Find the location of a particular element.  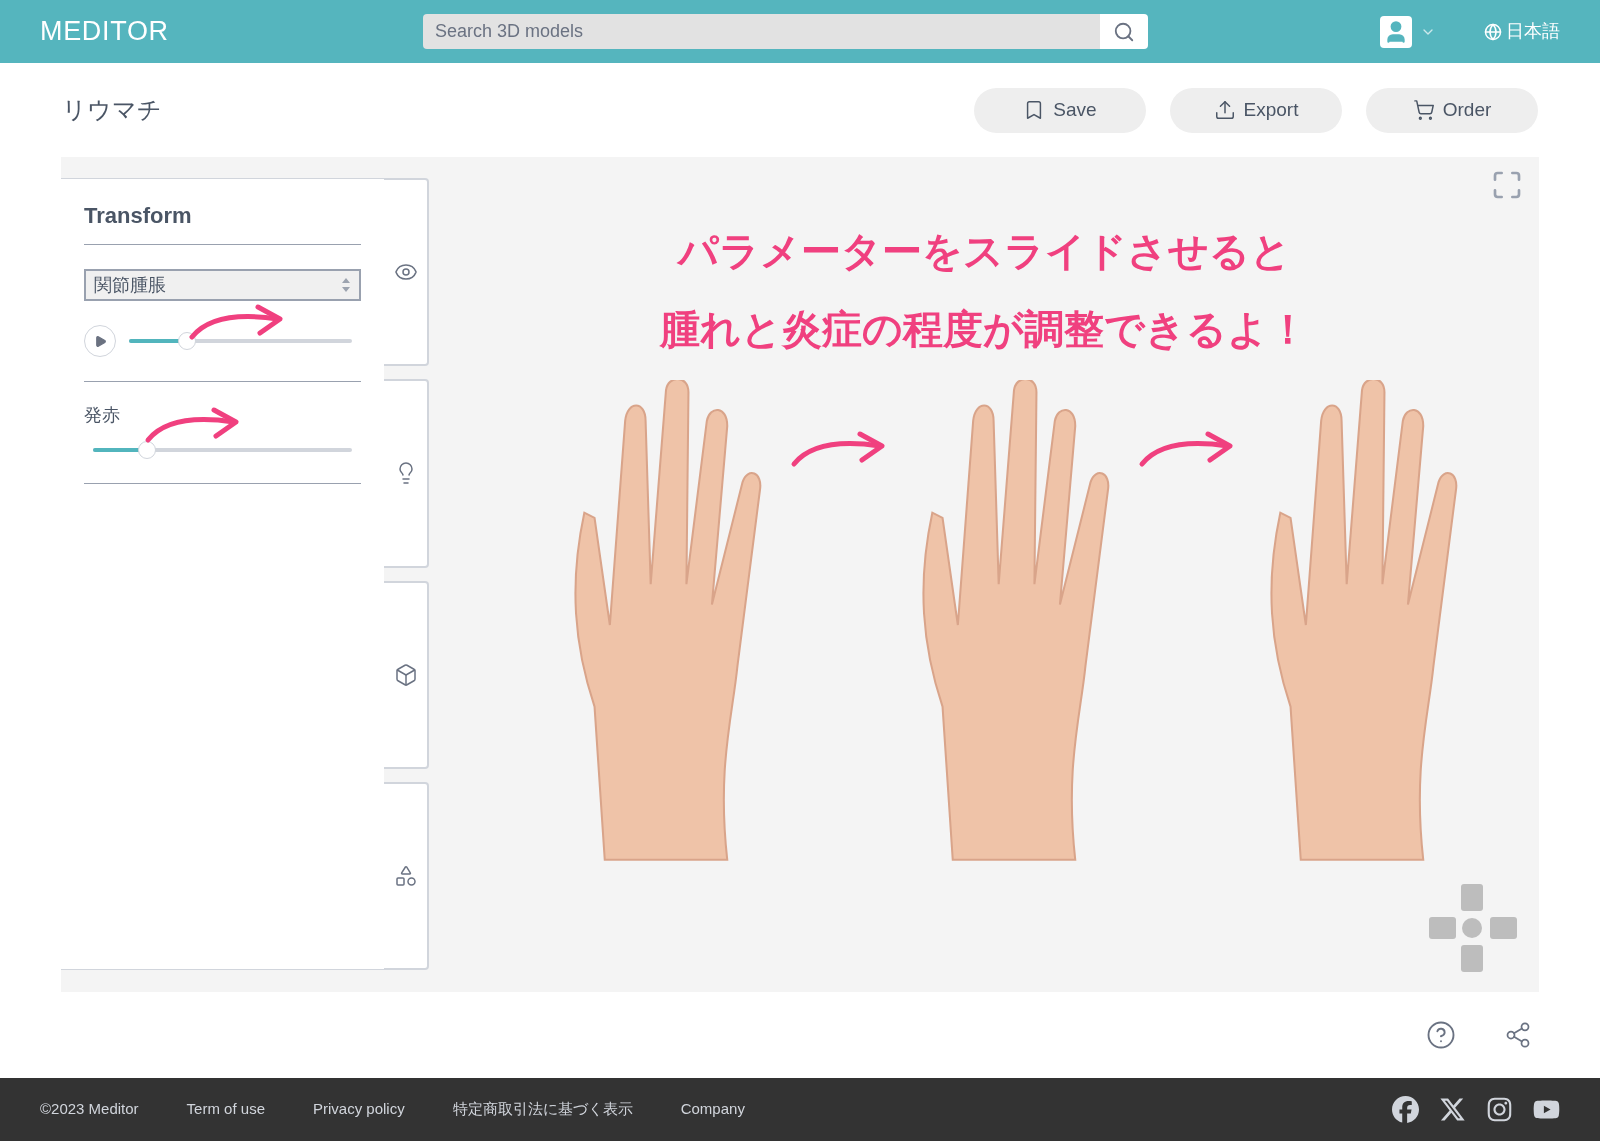

help-button is located at coordinates (1441, 1035).